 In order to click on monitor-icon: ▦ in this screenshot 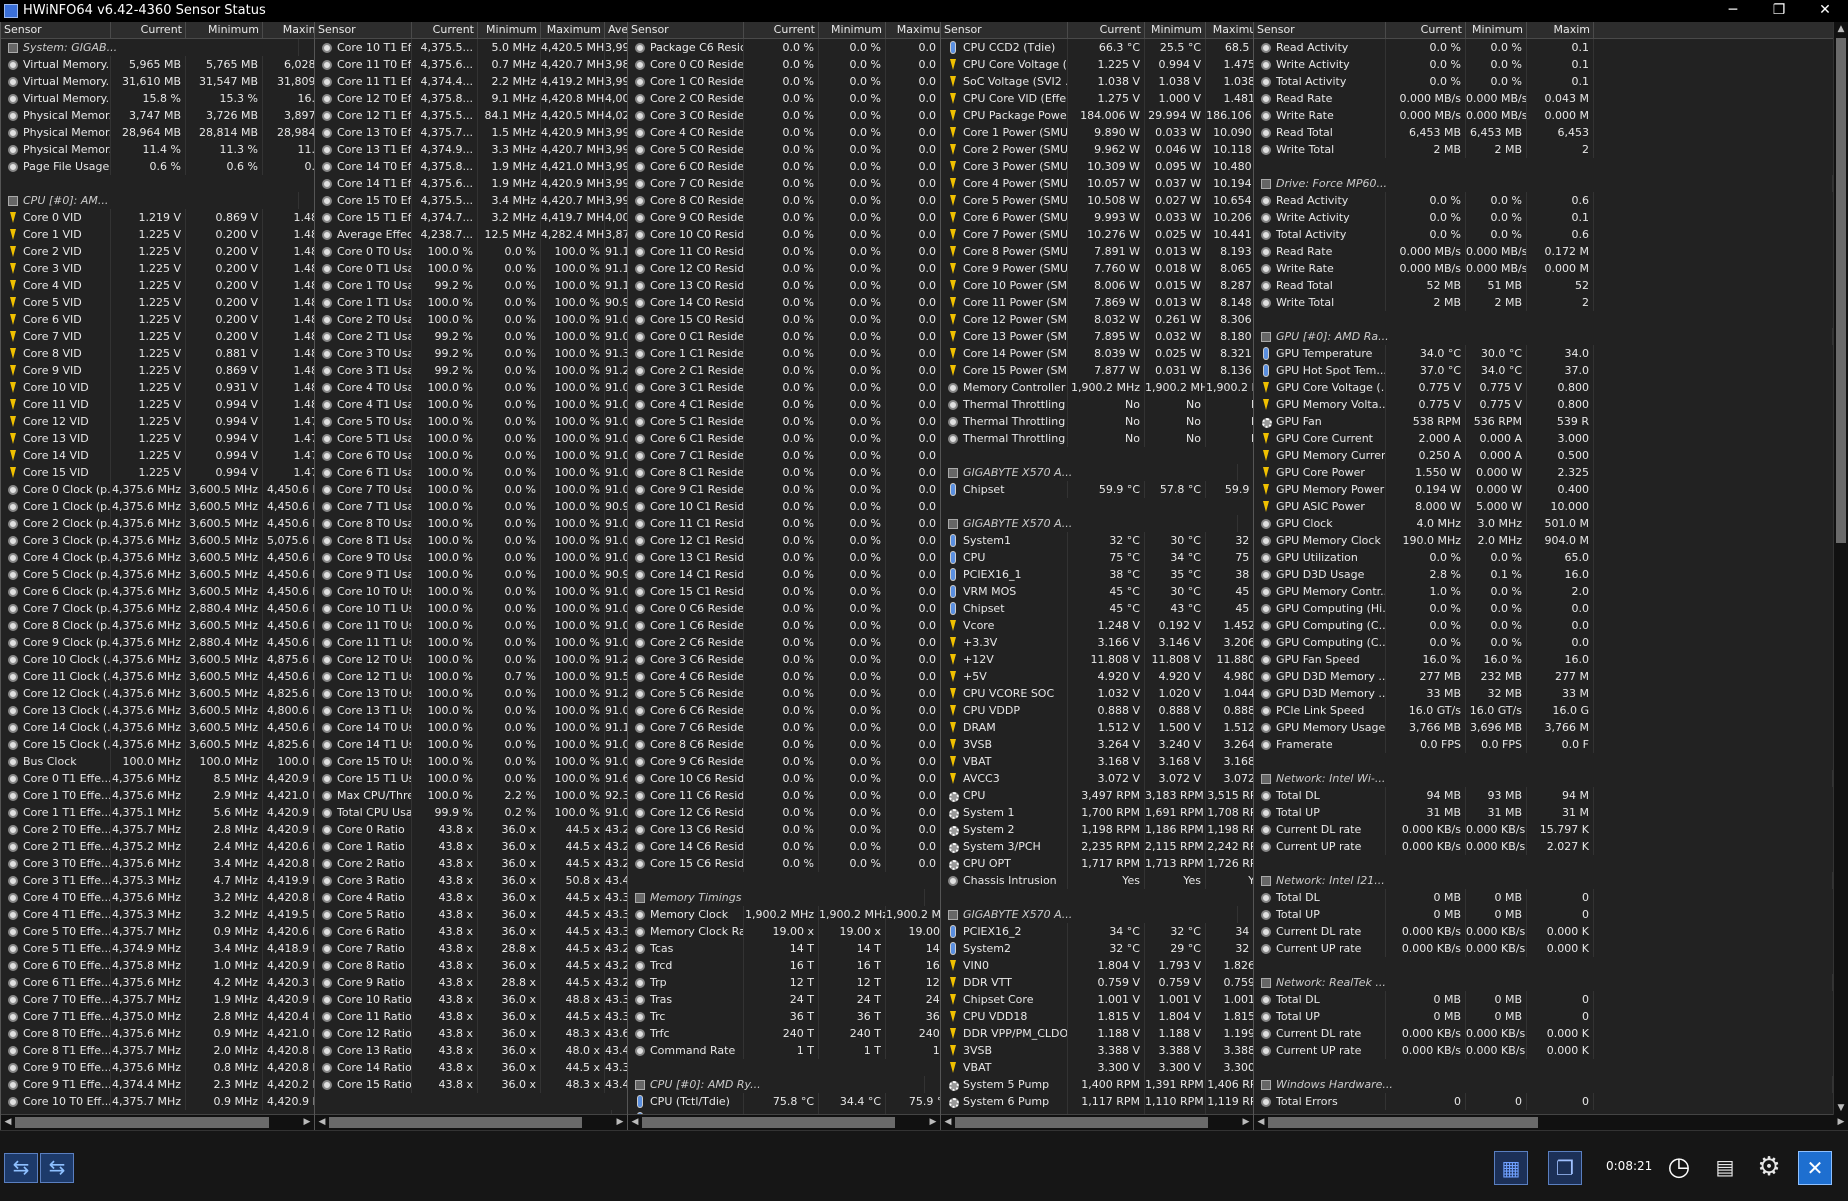, I will do `click(1511, 1168)`.